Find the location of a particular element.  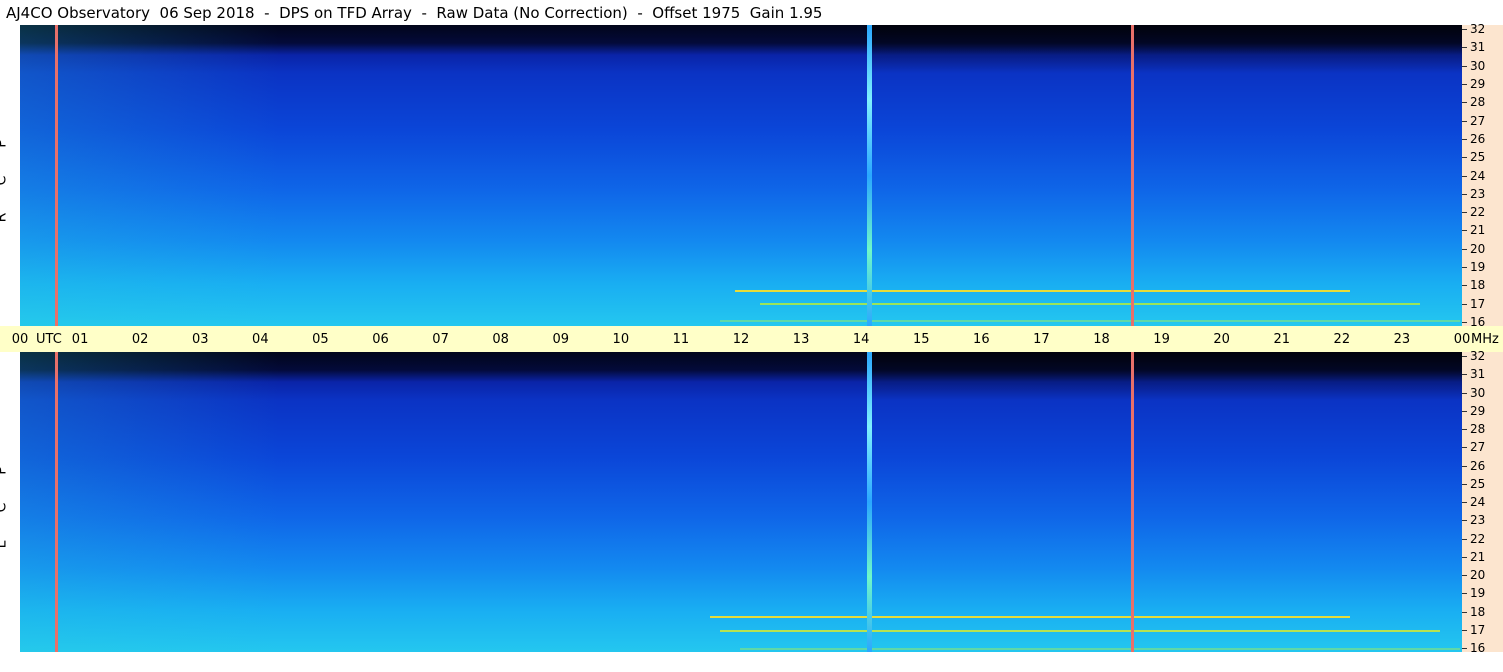

freq-axis-bottom: 32 31 30 29 28 27 26 25 24 23 22 21 20 19 18 17 16 is located at coordinates (1482, 502).